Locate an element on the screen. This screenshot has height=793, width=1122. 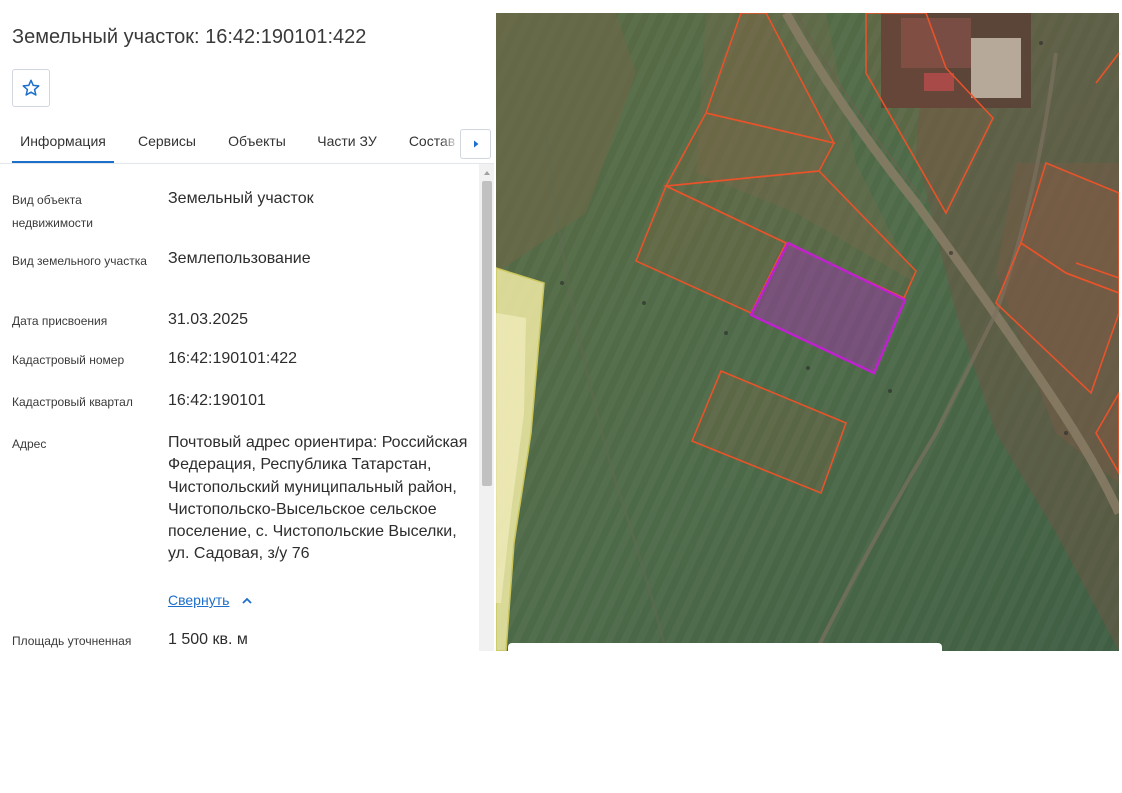
tab-fade is located at coordinates (450, 142).